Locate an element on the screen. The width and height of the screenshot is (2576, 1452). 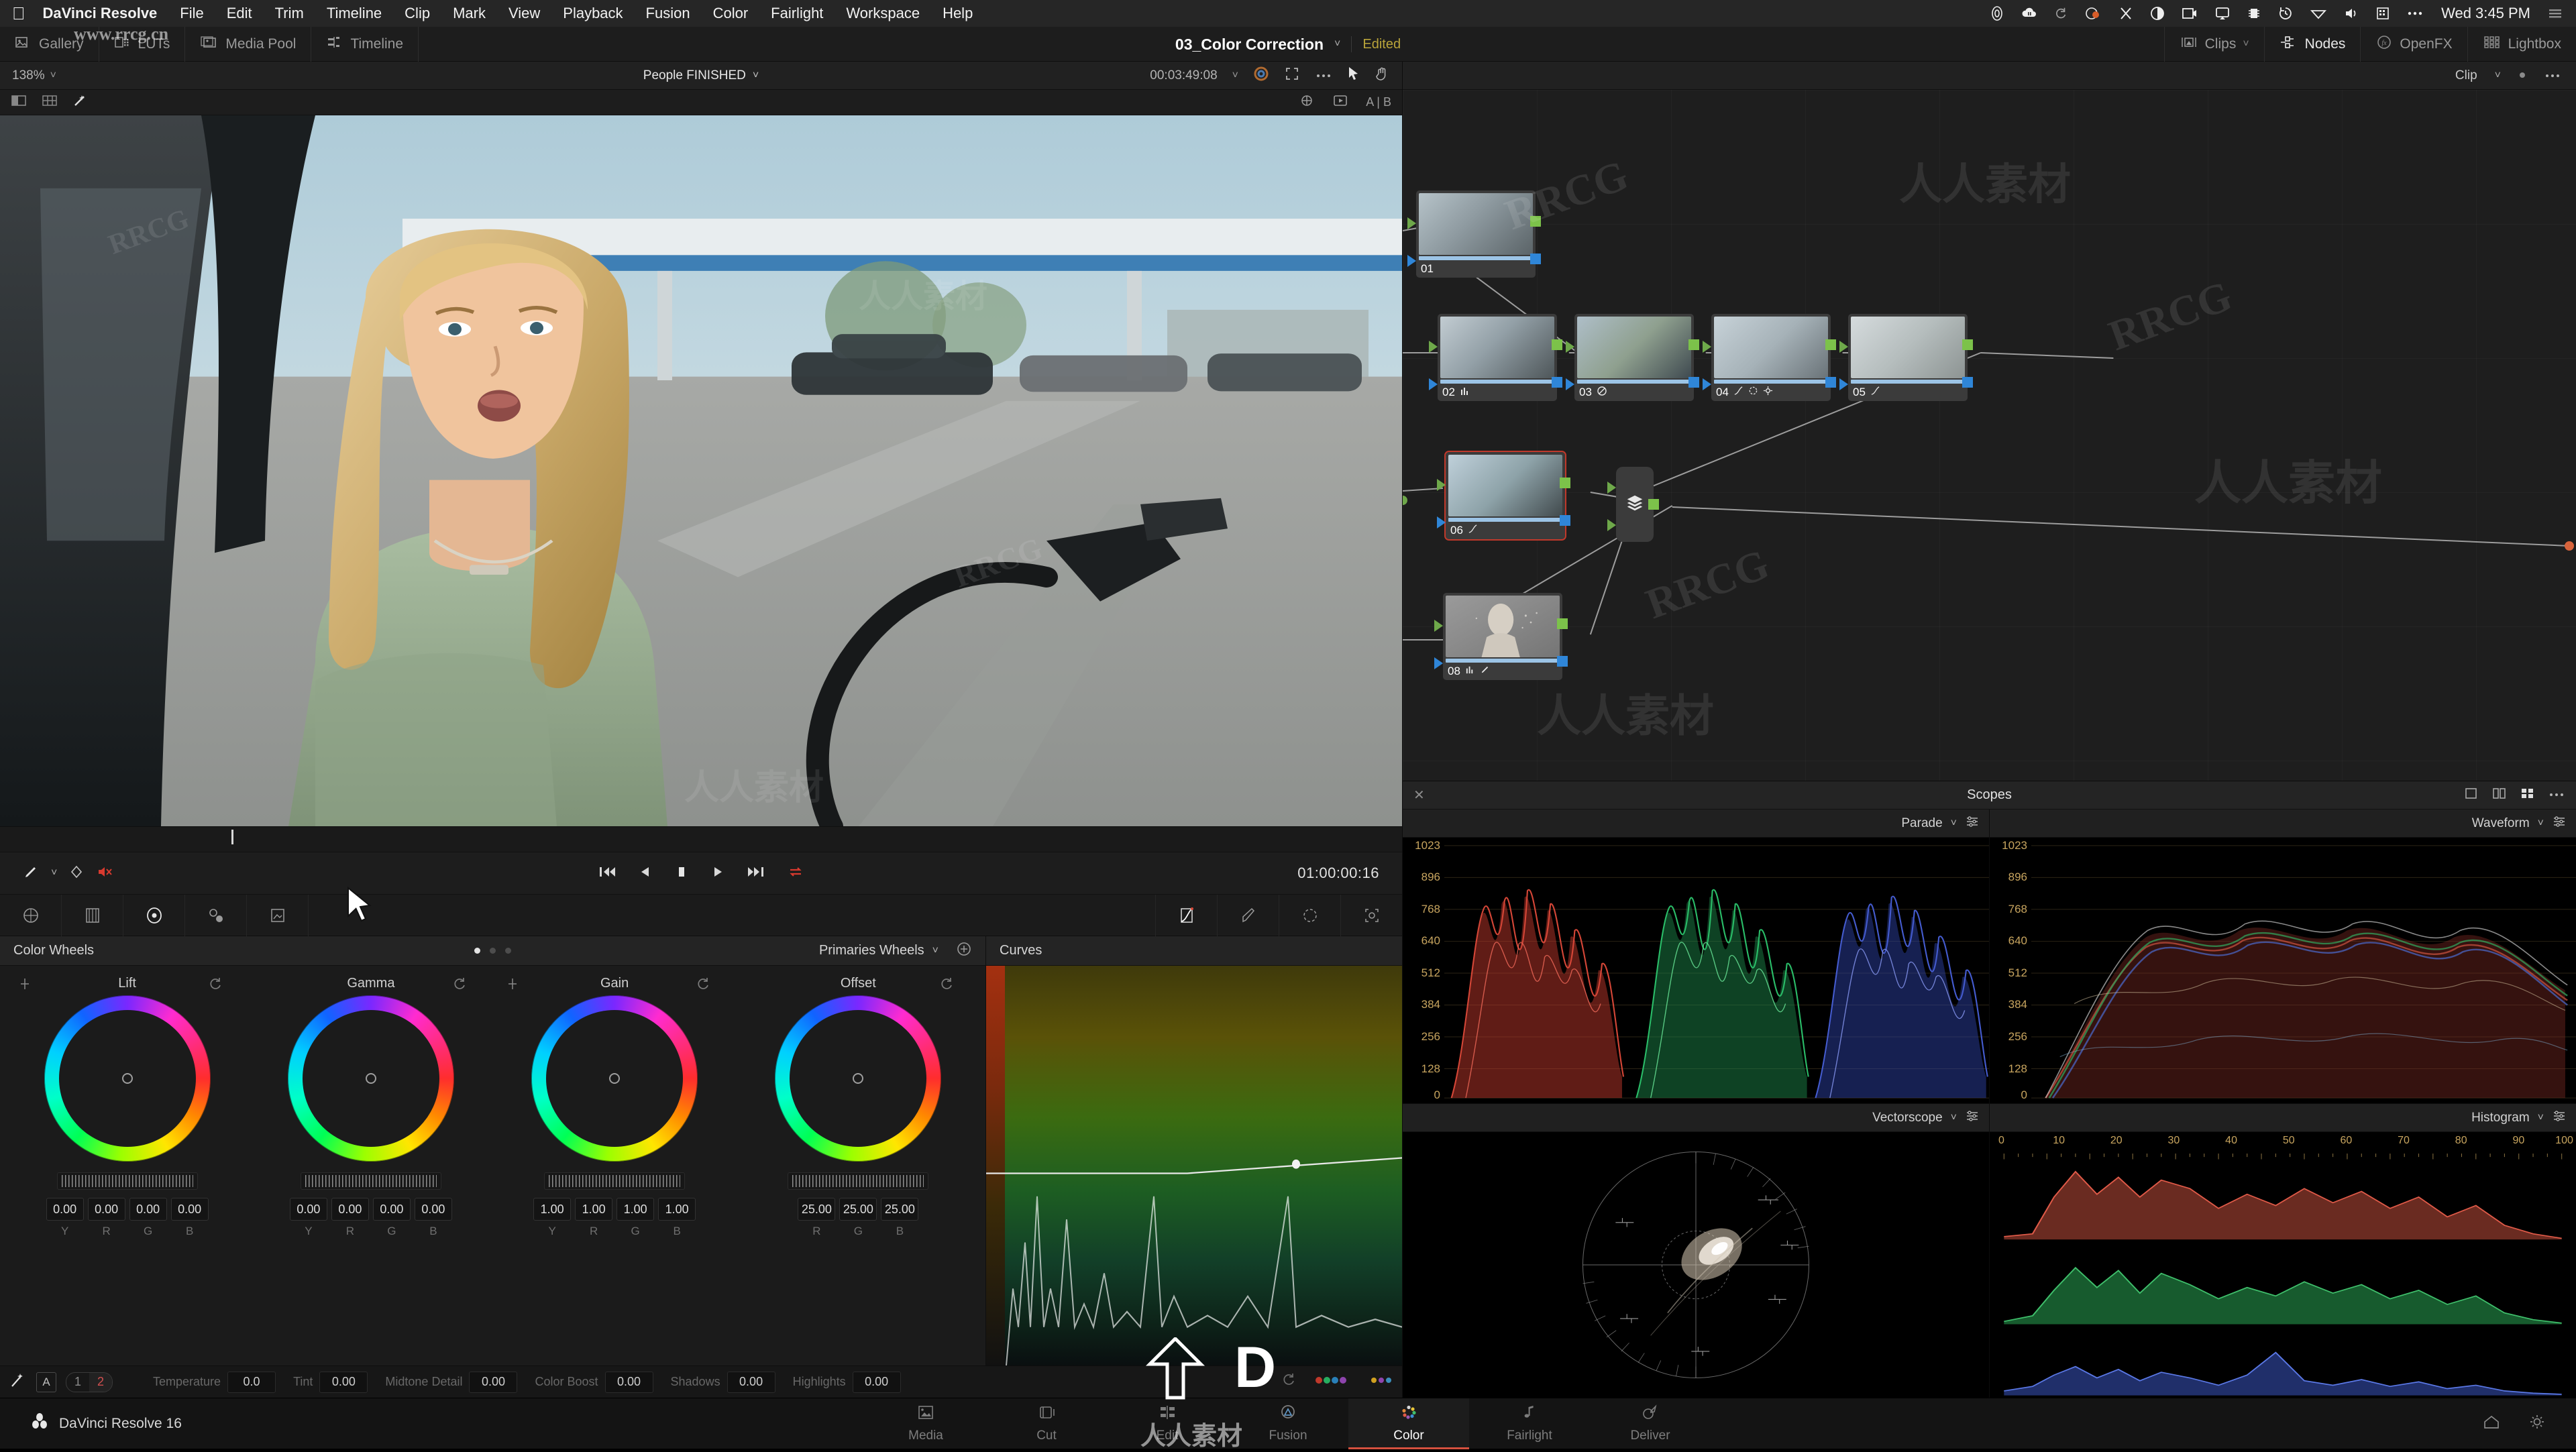
nodes-button: Nodes is located at coordinates (2312, 44).